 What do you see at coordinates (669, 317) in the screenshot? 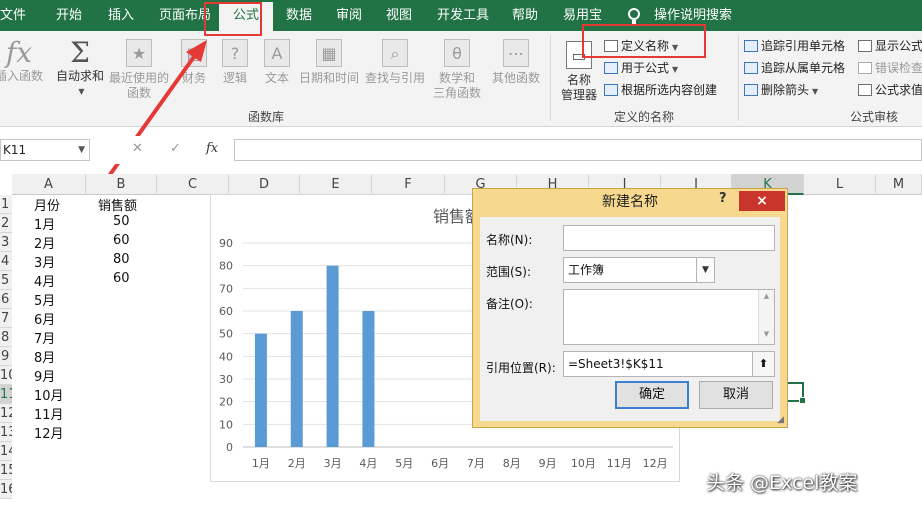
I see `comment-textarea: ▲ ▼` at bounding box center [669, 317].